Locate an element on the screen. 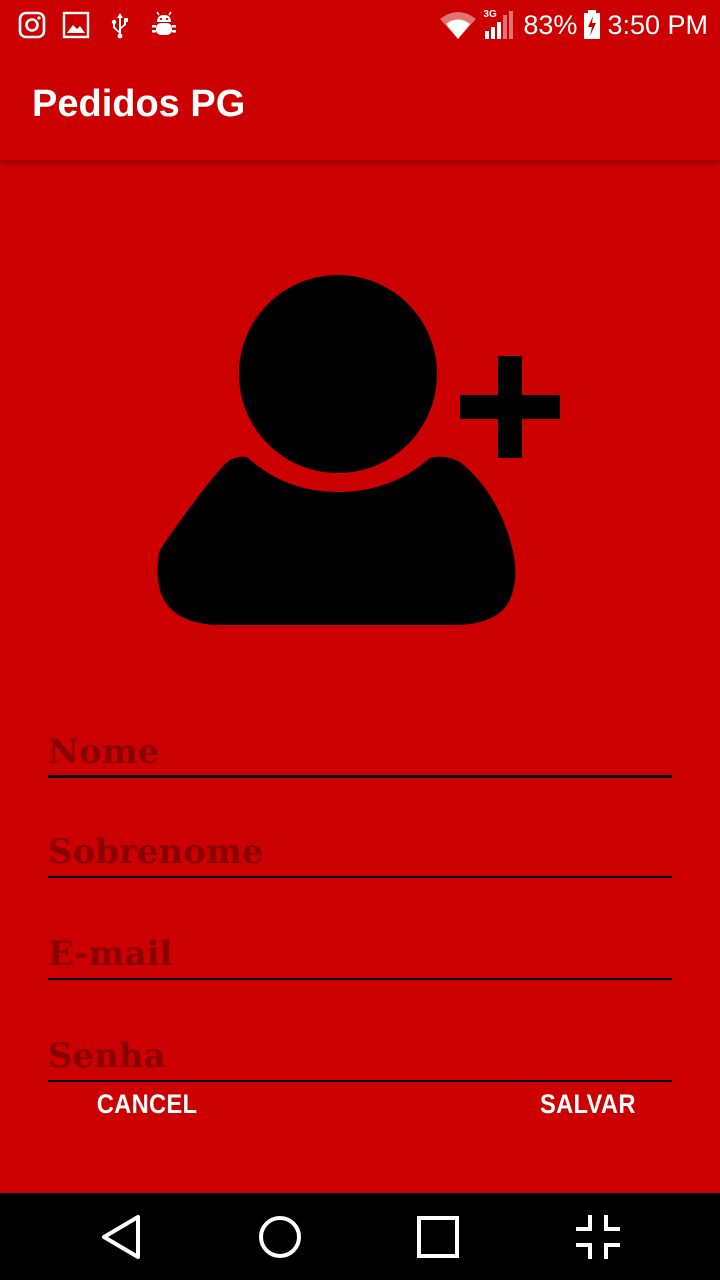 The image size is (720, 1280). status-indicators: 3G 83% 3:50 PM is located at coordinates (573, 25).